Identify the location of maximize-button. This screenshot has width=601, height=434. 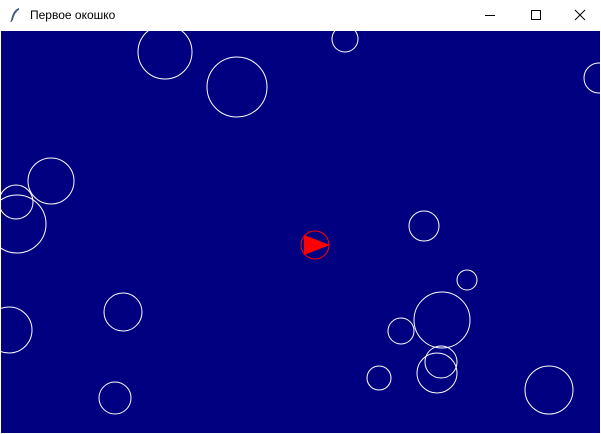
(536, 14).